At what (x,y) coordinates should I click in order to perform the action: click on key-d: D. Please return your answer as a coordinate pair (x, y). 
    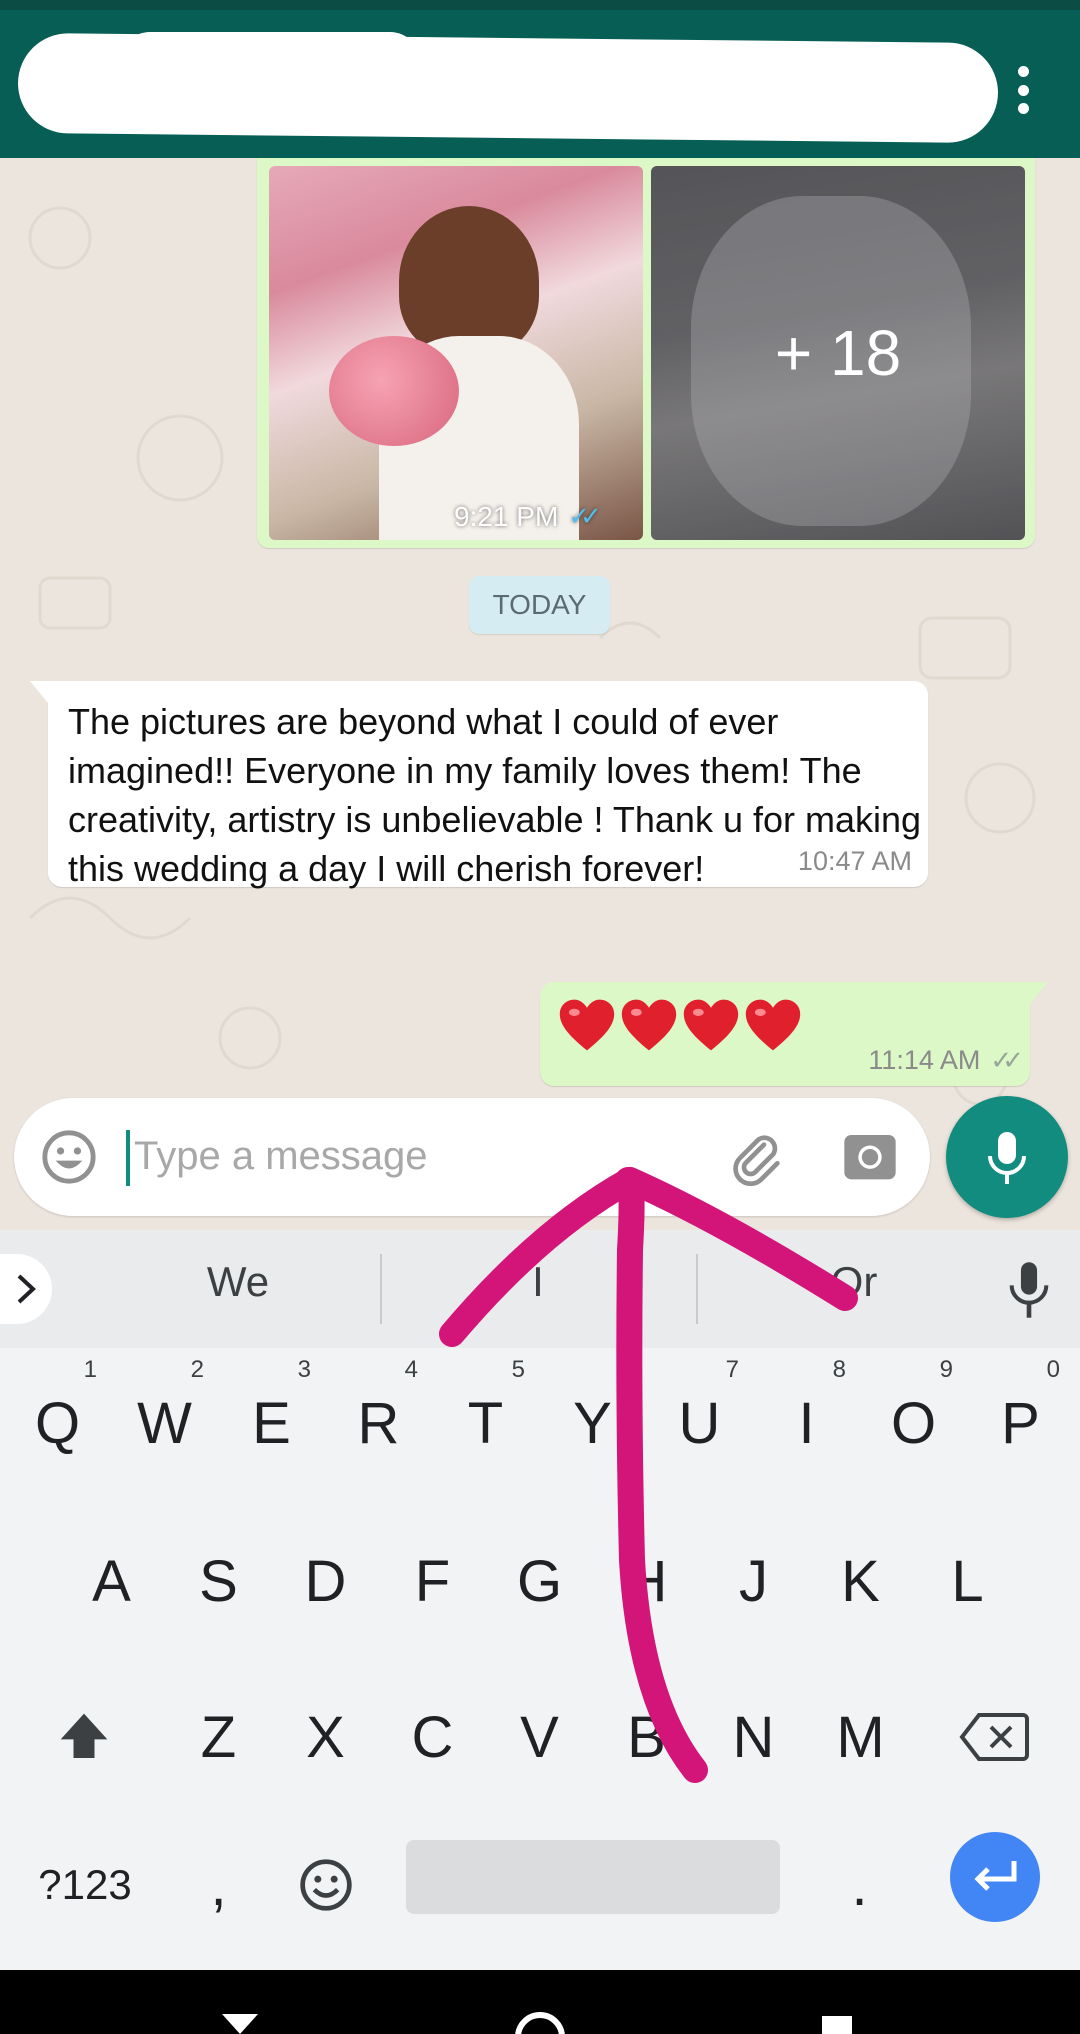
    Looking at the image, I should click on (325, 1581).